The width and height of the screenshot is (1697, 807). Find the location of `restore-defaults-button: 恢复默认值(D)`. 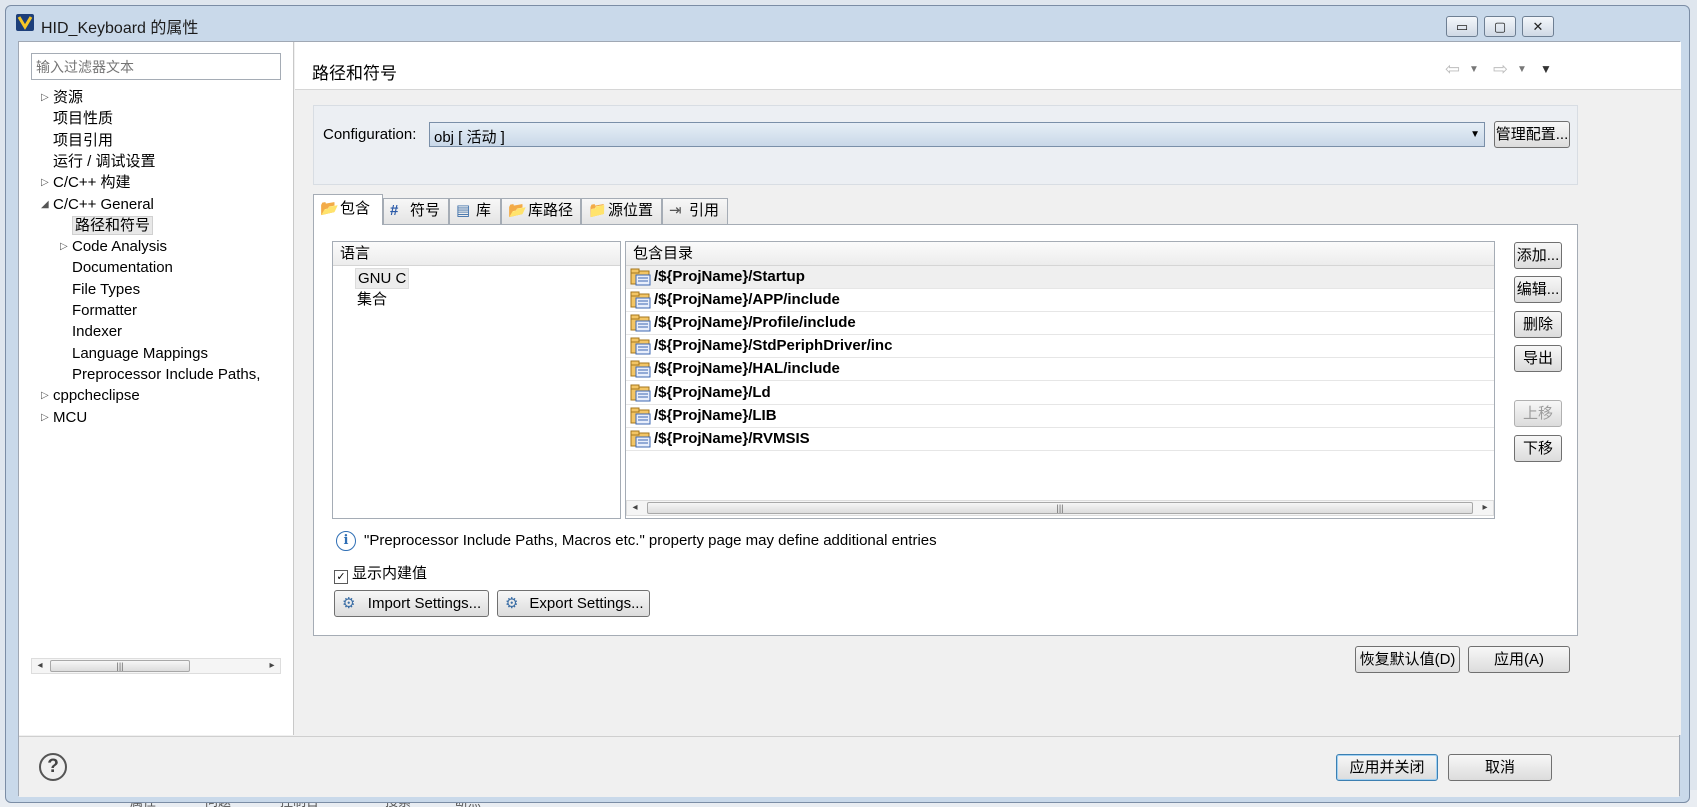

restore-defaults-button: 恢复默认值(D) is located at coordinates (1407, 659).